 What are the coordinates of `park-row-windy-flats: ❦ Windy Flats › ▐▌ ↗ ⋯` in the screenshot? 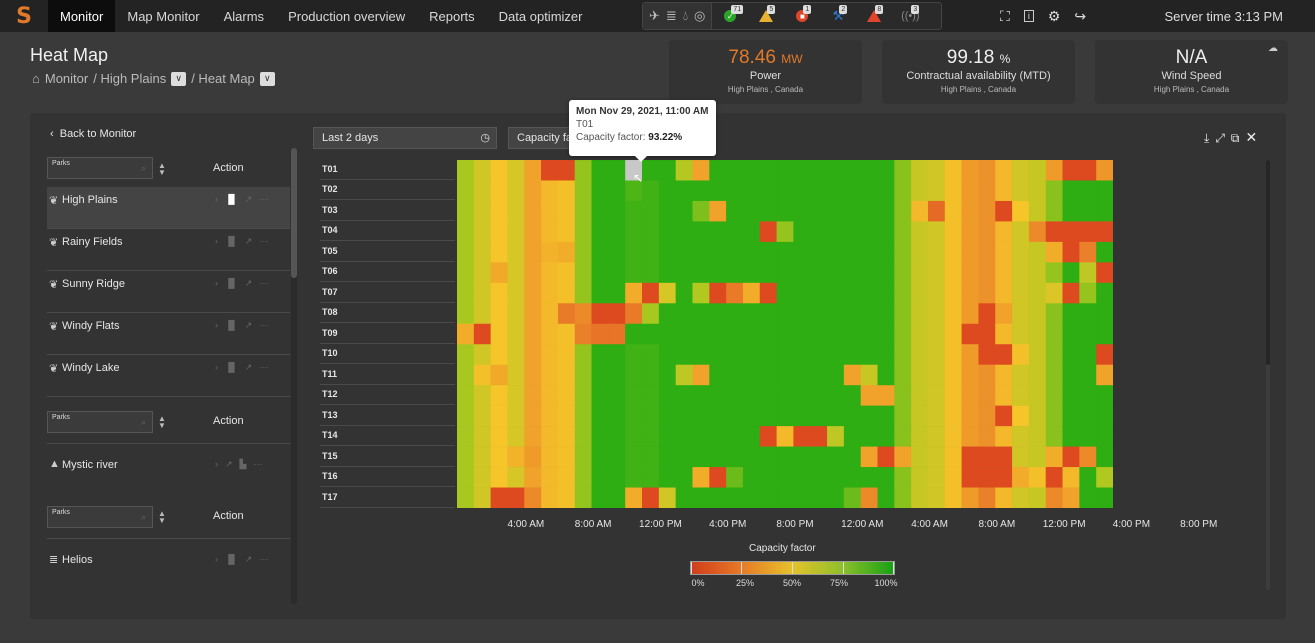 It's located at (168, 334).